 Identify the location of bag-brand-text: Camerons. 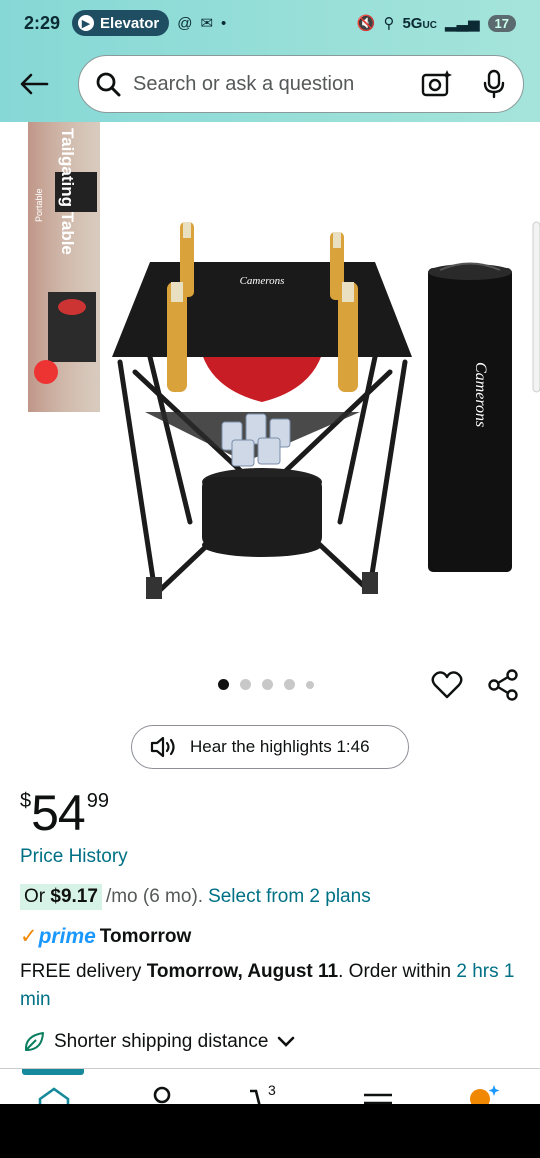
(480, 394).